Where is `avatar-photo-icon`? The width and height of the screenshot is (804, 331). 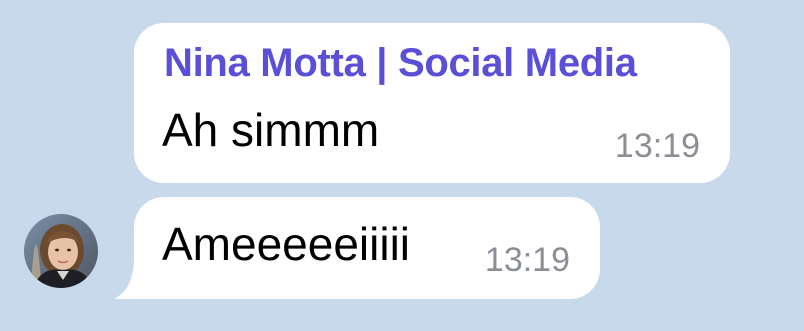
avatar-photo-icon is located at coordinates (61, 251).